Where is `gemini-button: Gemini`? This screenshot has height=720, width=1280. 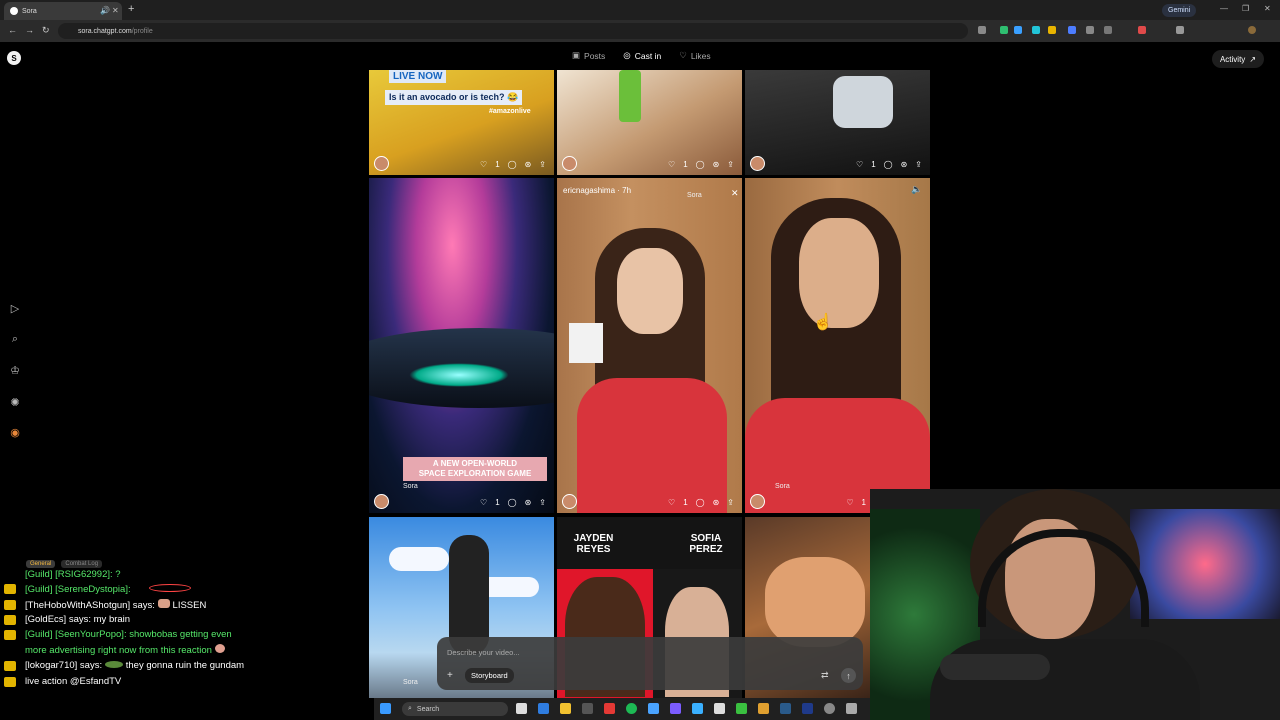 gemini-button: Gemini is located at coordinates (1179, 10).